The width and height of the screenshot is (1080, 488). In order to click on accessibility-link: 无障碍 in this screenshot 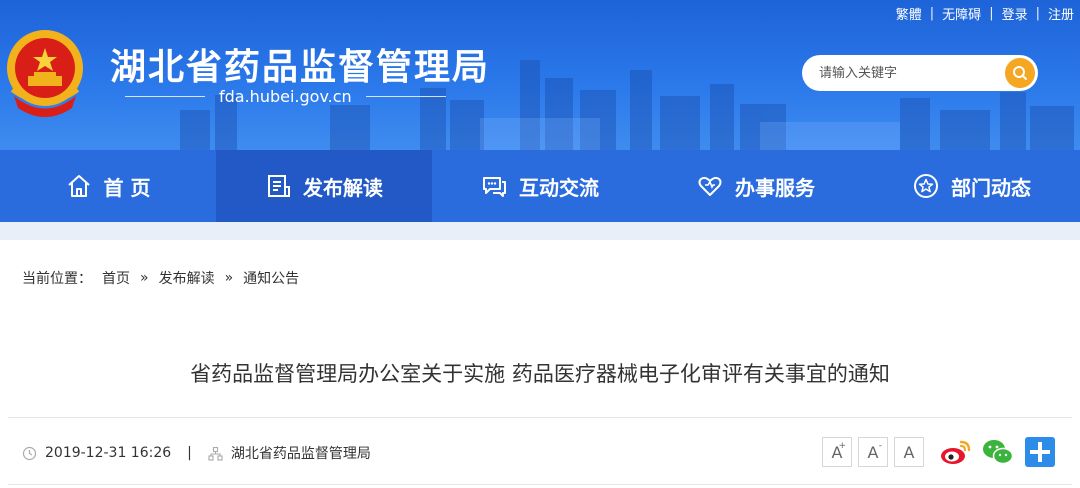, I will do `click(961, 13)`.